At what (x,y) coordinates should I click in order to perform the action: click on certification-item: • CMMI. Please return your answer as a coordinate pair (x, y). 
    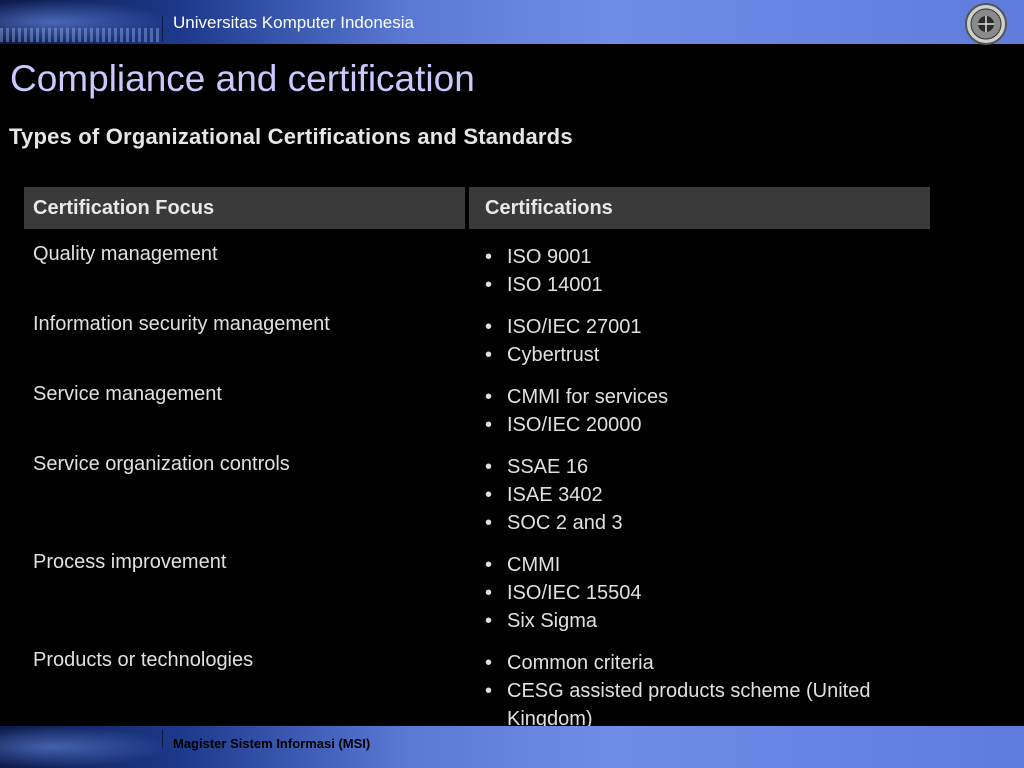
    Looking at the image, I should click on (707, 565).